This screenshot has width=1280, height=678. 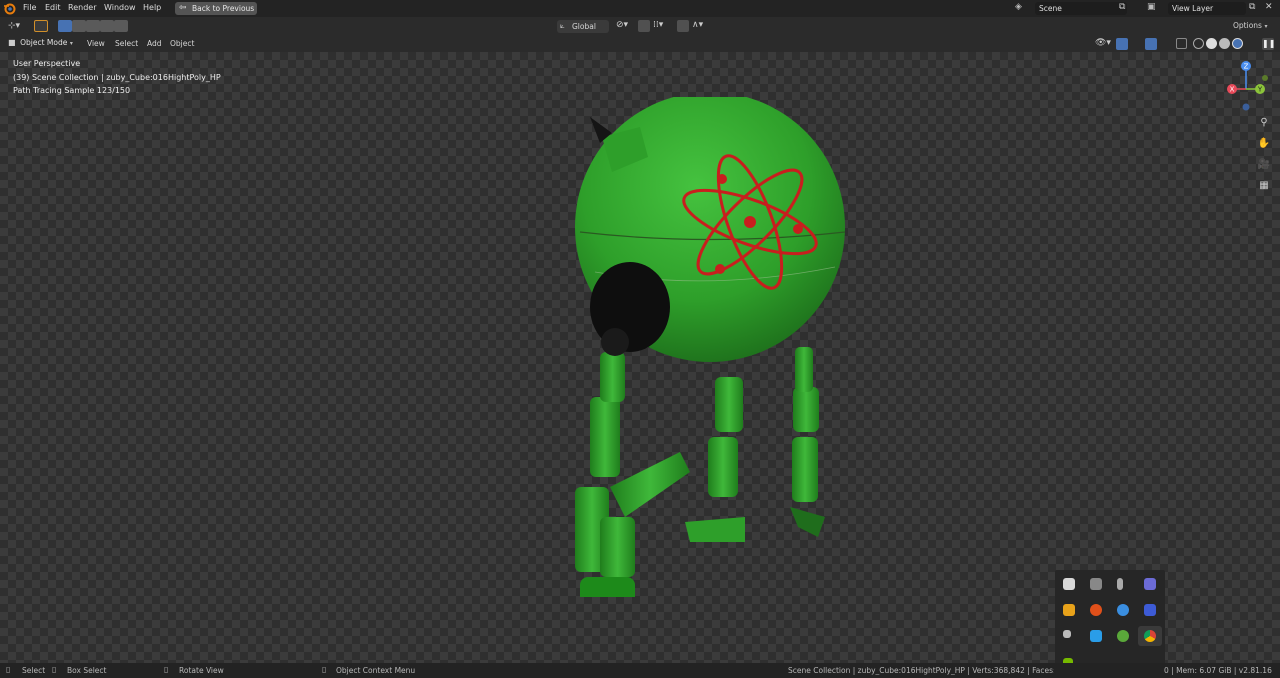 I want to click on navigation-gizmo: Z X Y, so click(x=1247, y=87).